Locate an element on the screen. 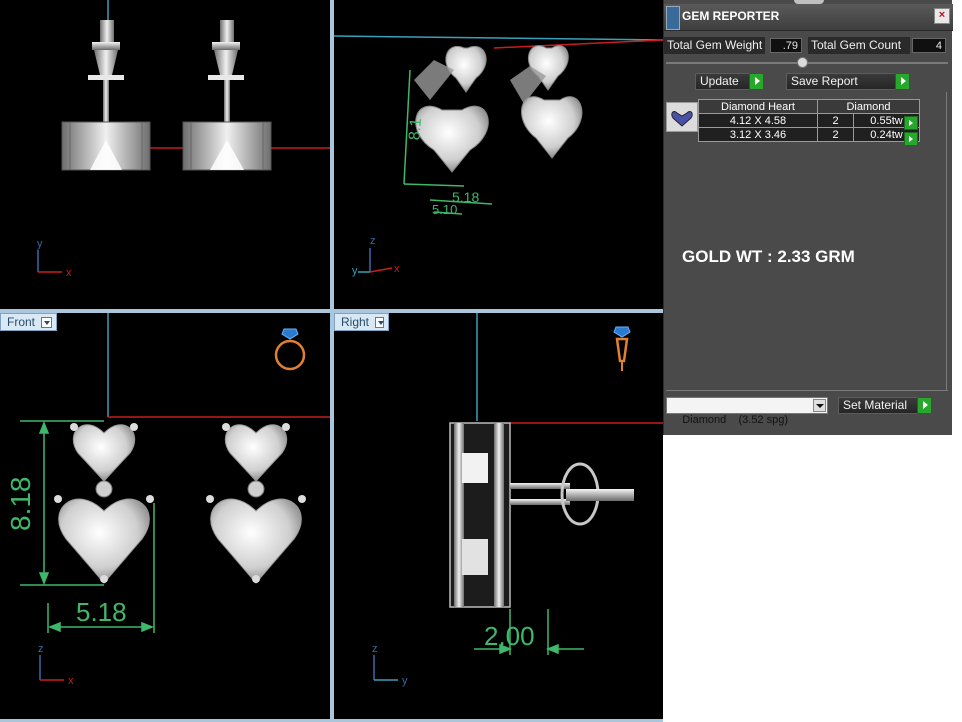 The width and height of the screenshot is (962, 722). axis-gizmo-persp: z x y is located at coordinates (376, 256).